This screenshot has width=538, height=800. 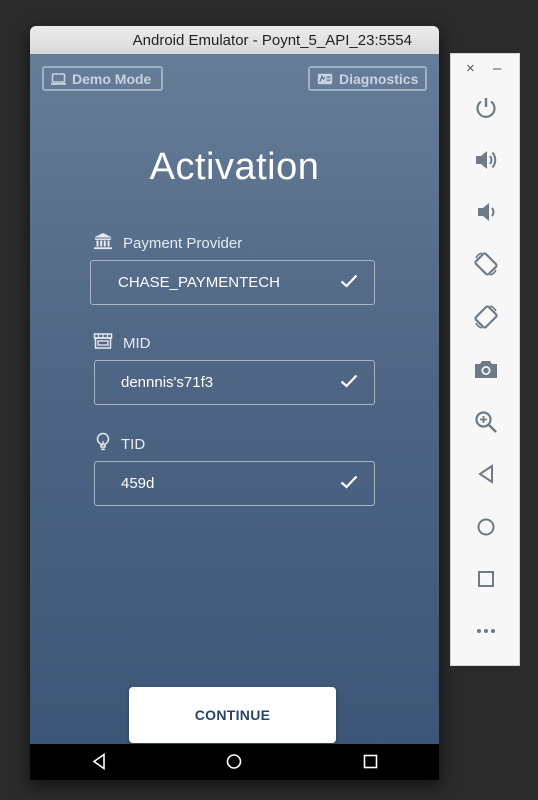 What do you see at coordinates (370, 764) in the screenshot?
I see `recents-icon` at bounding box center [370, 764].